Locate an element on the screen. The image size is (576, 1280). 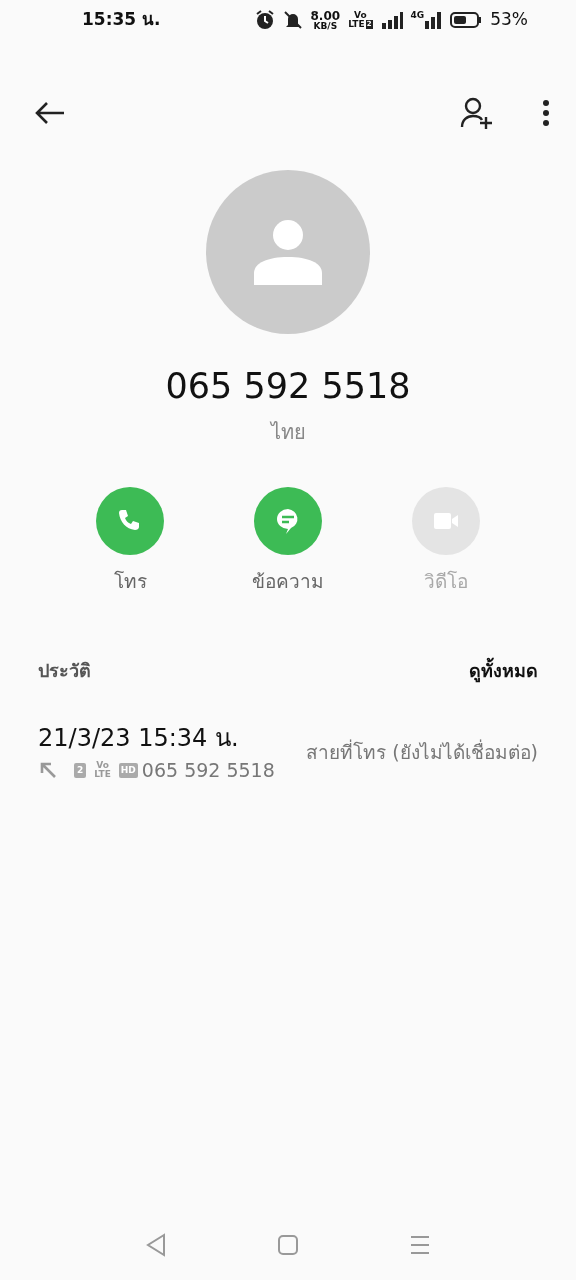
home-nav-icon is located at coordinates (288, 1245).